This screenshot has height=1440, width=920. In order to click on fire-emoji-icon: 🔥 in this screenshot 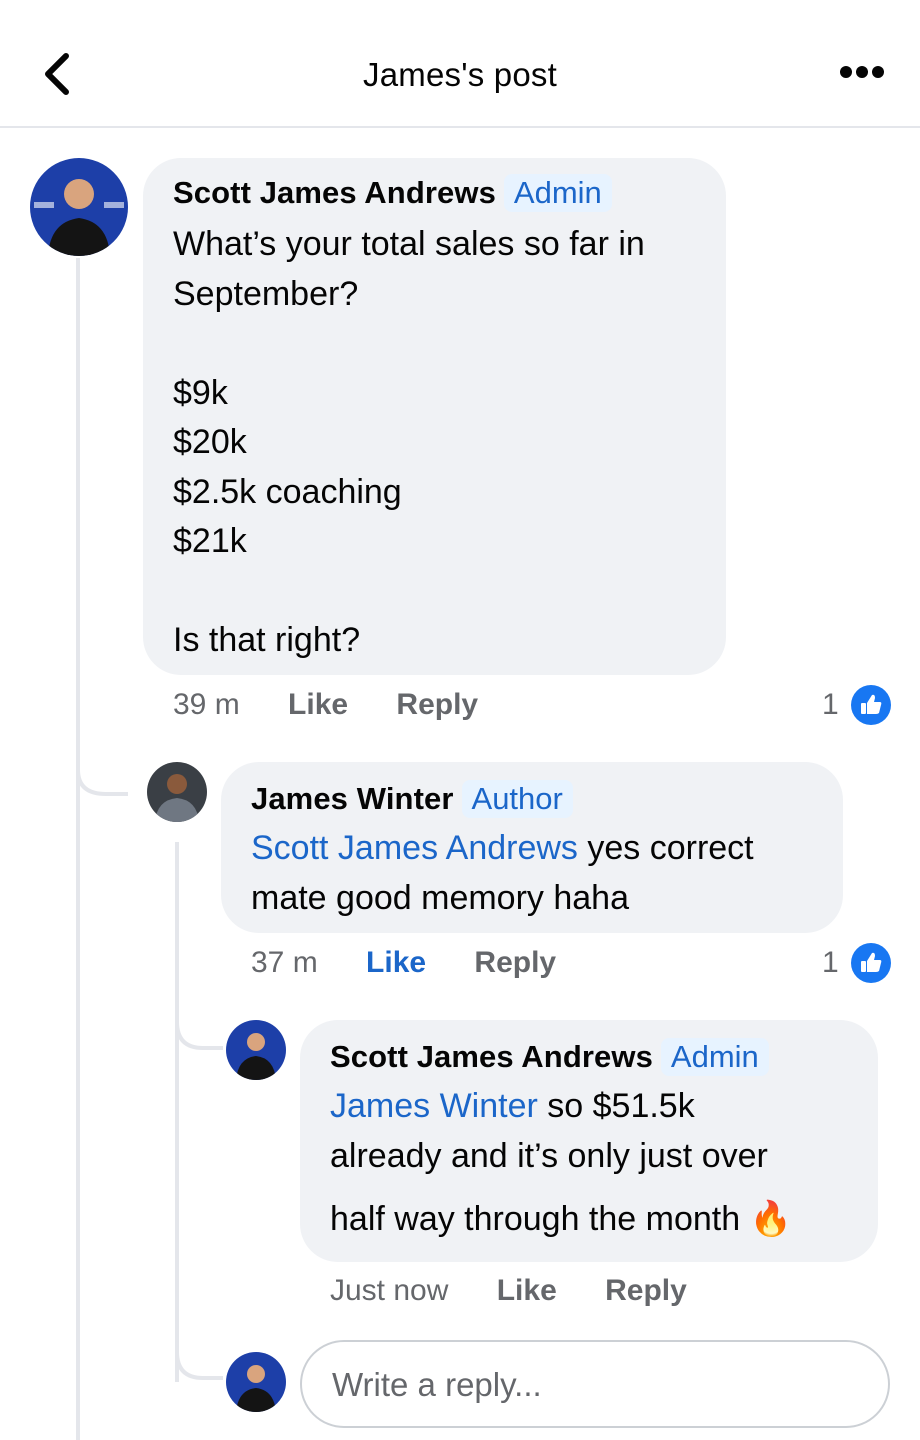, I will do `click(770, 1219)`.